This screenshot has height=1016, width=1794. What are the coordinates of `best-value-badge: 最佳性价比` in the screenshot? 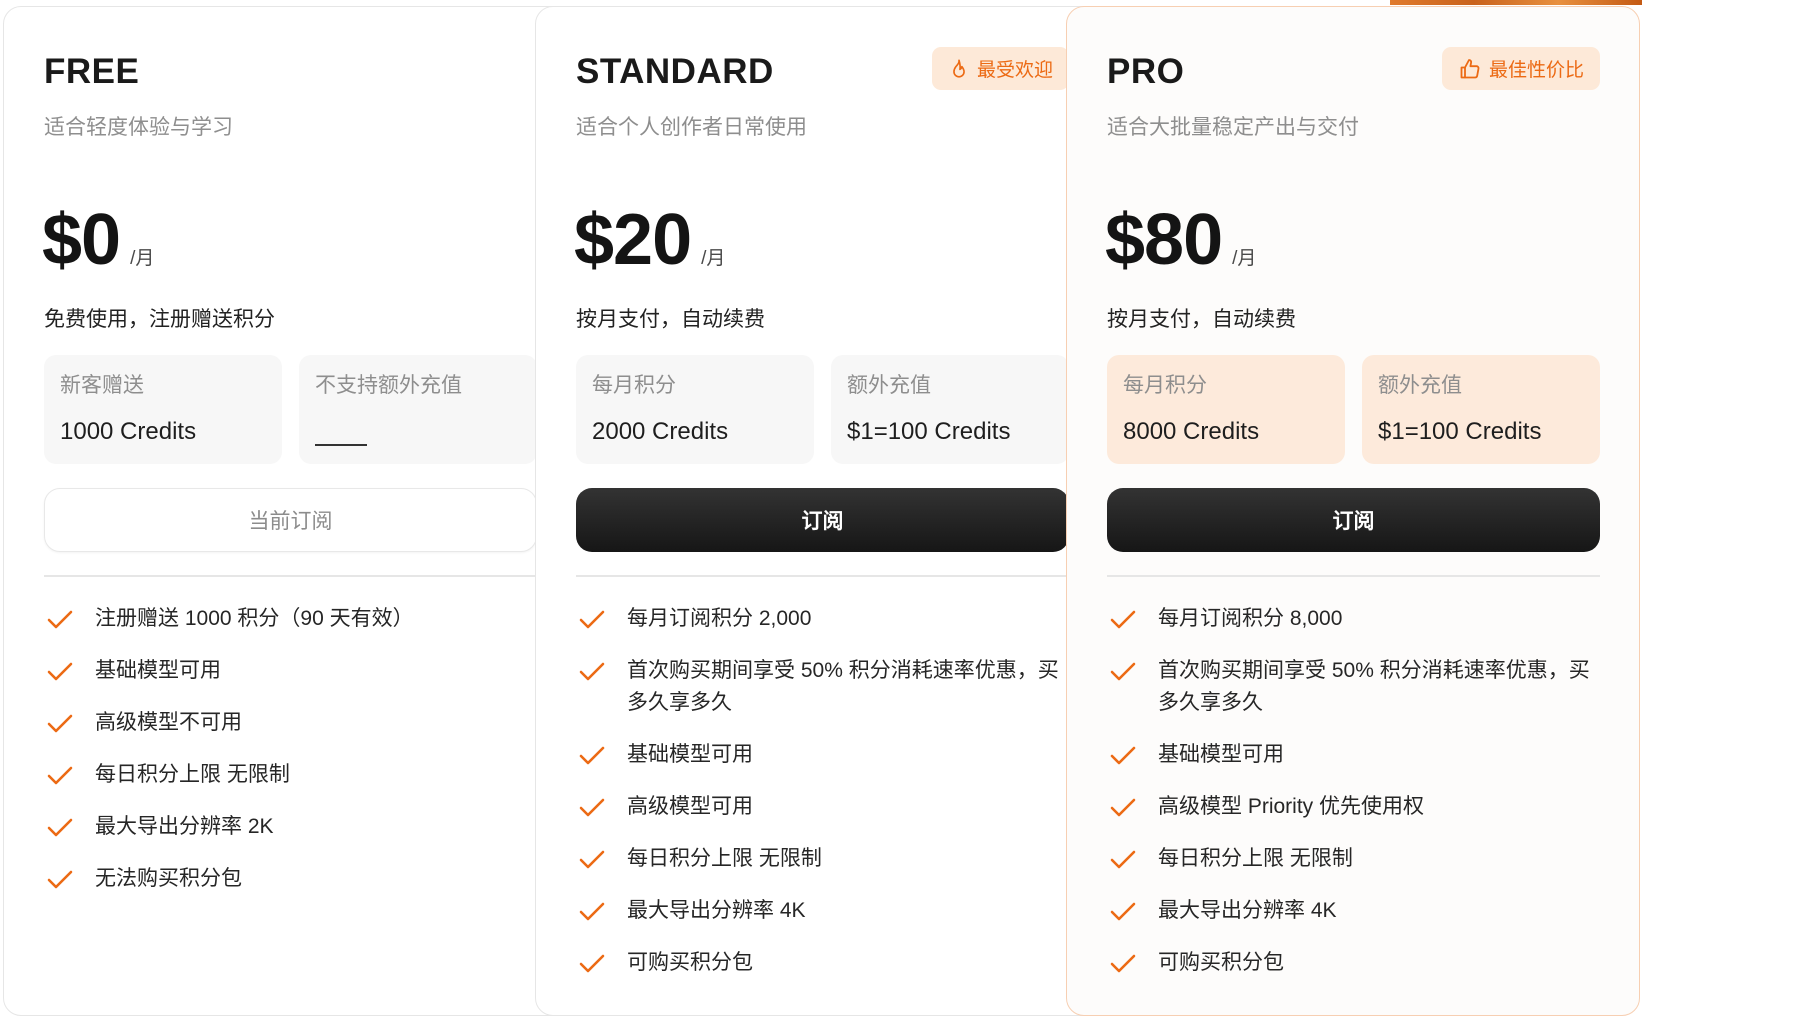 It's located at (1520, 68).